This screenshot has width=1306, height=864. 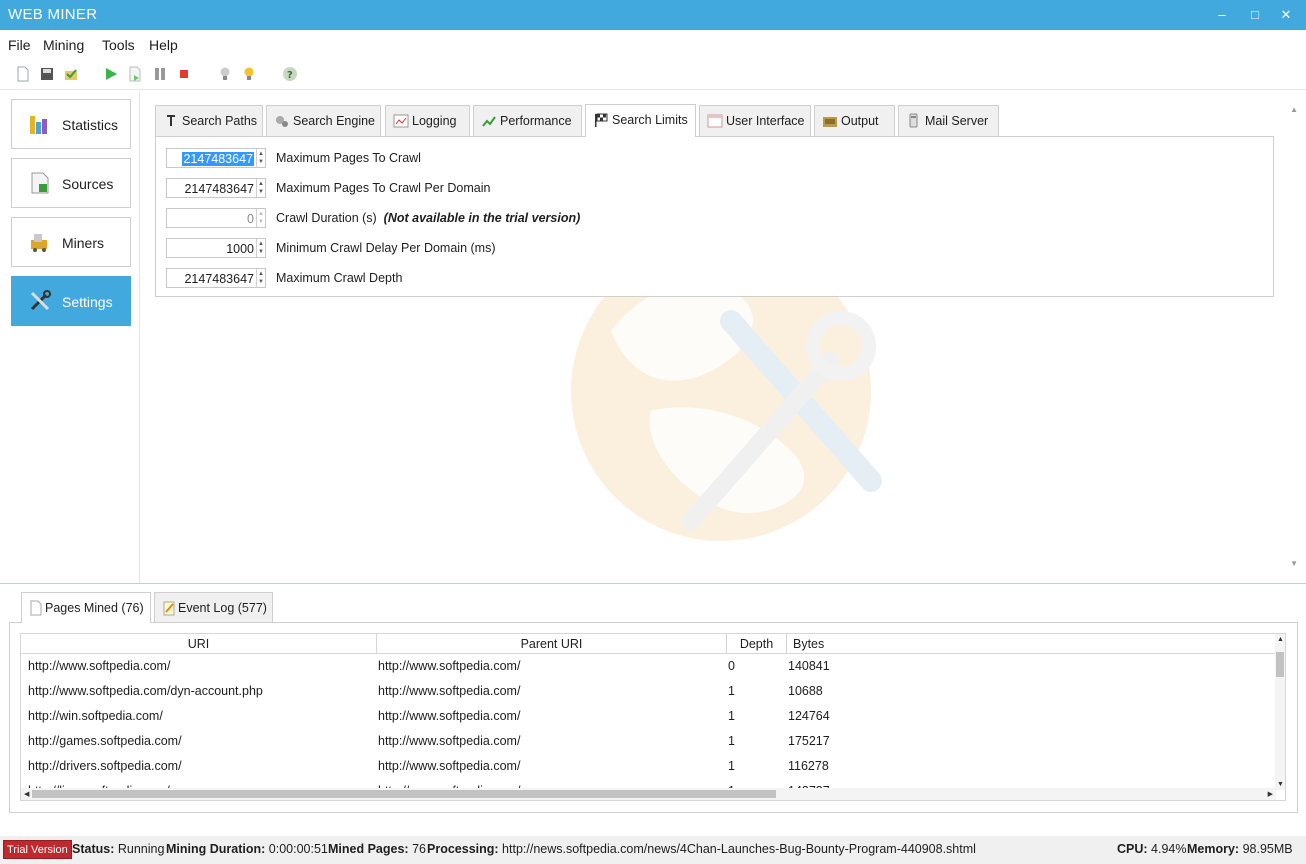 I want to click on scroll-right-arrow: ▶, so click(x=1270, y=794).